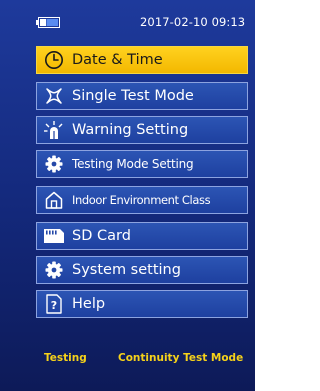 Image resolution: width=320 pixels, height=391 pixels. I want to click on menu-item-label: Date & Time, so click(117, 60).